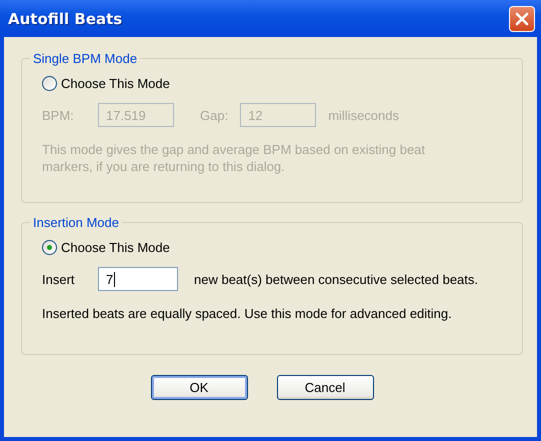 The height and width of the screenshot is (441, 541). Describe the element at coordinates (76, 222) in the screenshot. I see `group-legend: Insertion Mode` at that location.